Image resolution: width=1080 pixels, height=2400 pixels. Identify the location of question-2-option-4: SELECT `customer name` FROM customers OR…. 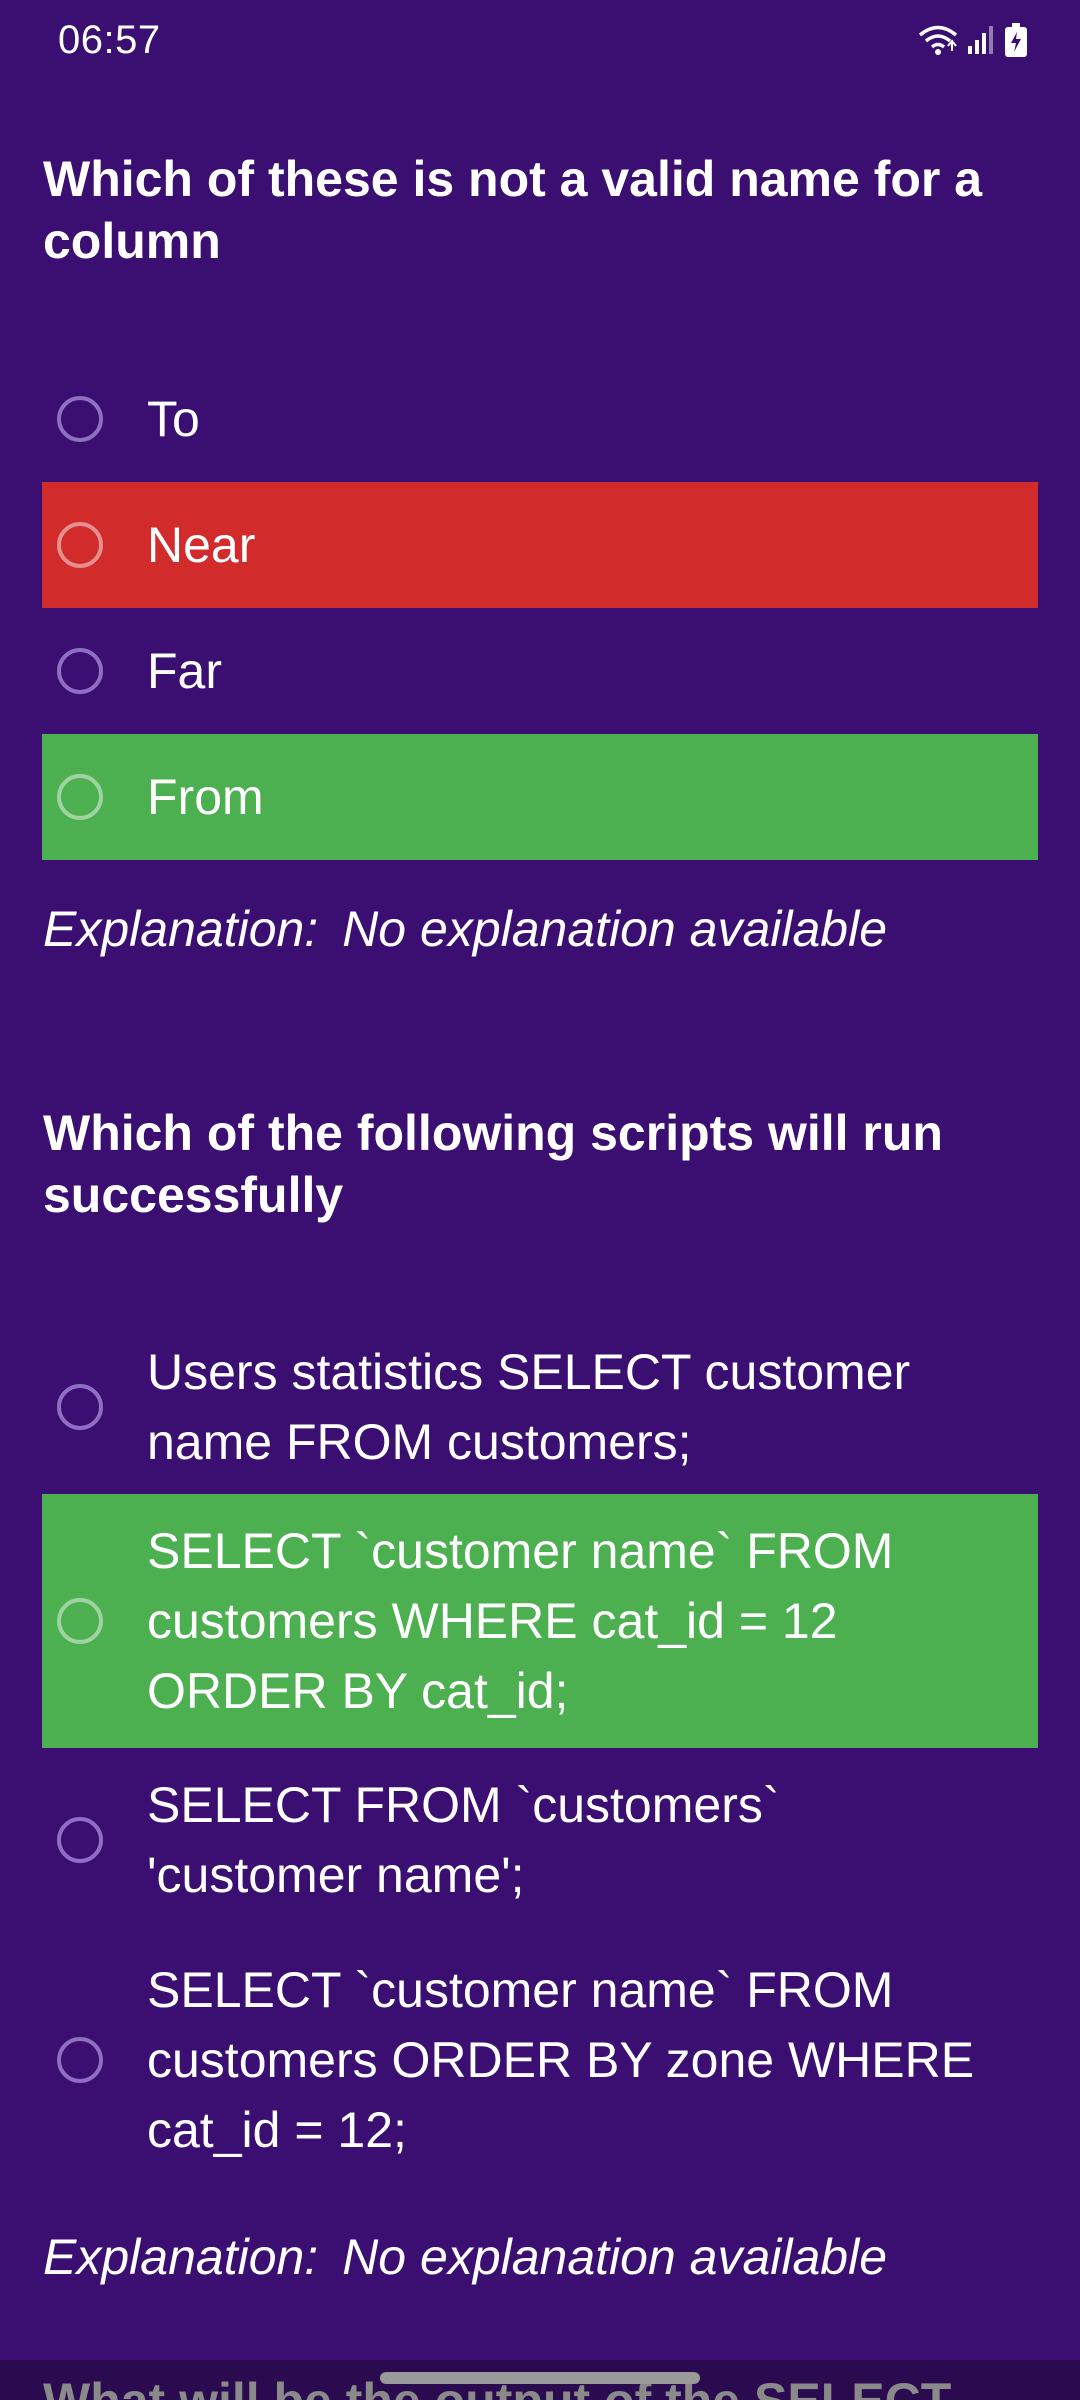
(540, 2060).